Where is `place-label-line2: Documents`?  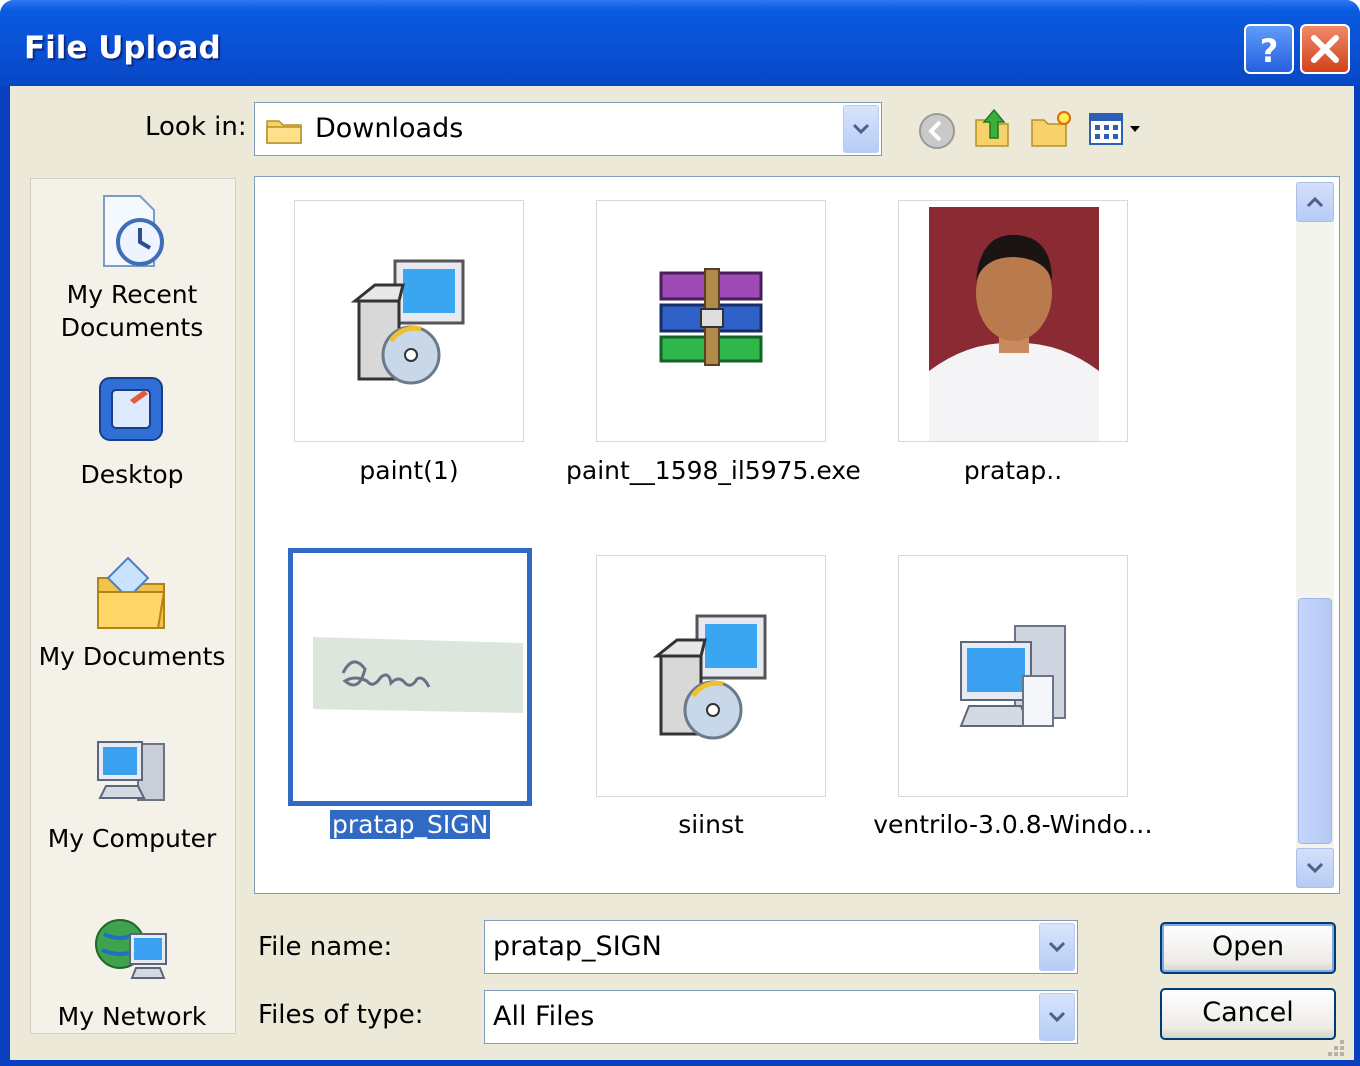
place-label-line2: Documents is located at coordinates (132, 327).